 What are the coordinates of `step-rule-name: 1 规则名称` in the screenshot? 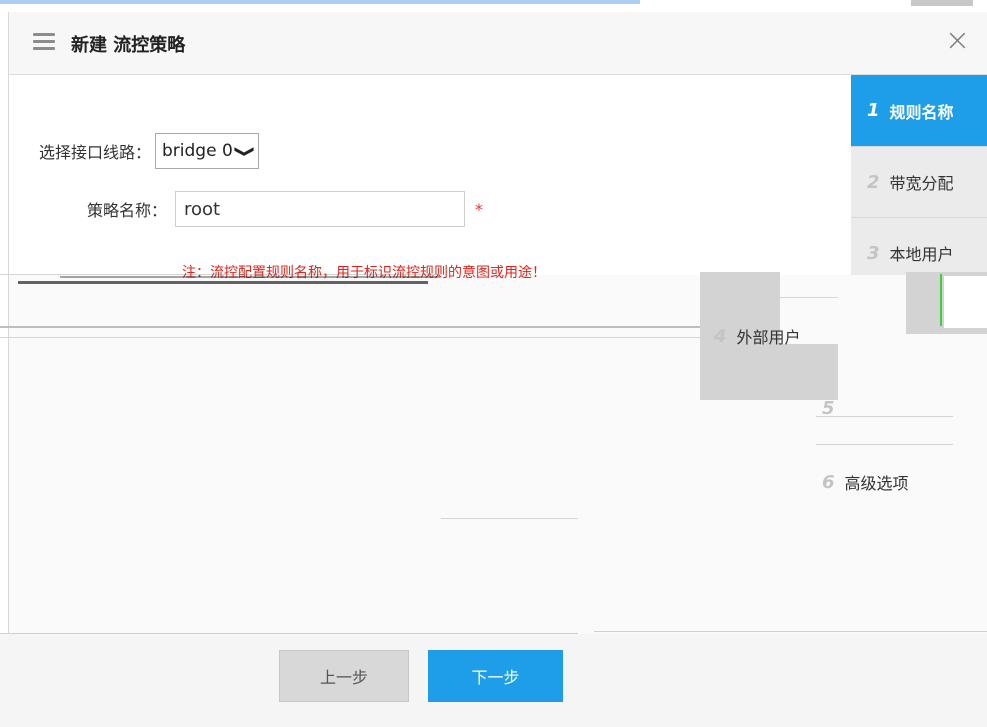 It's located at (919, 110).